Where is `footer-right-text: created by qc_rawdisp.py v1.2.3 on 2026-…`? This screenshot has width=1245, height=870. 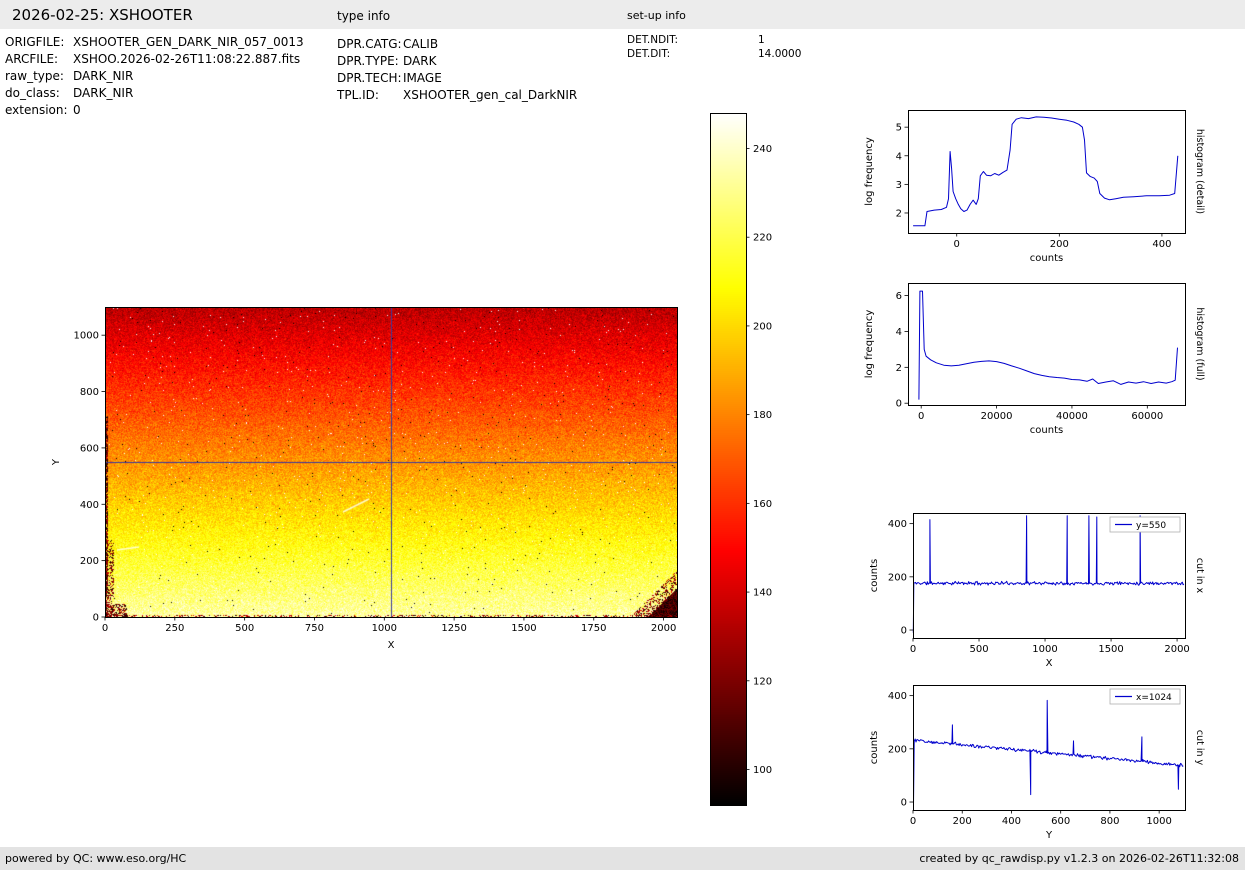
footer-right-text: created by qc_rawdisp.py v1.2.3 on 2026-… is located at coordinates (1079, 858).